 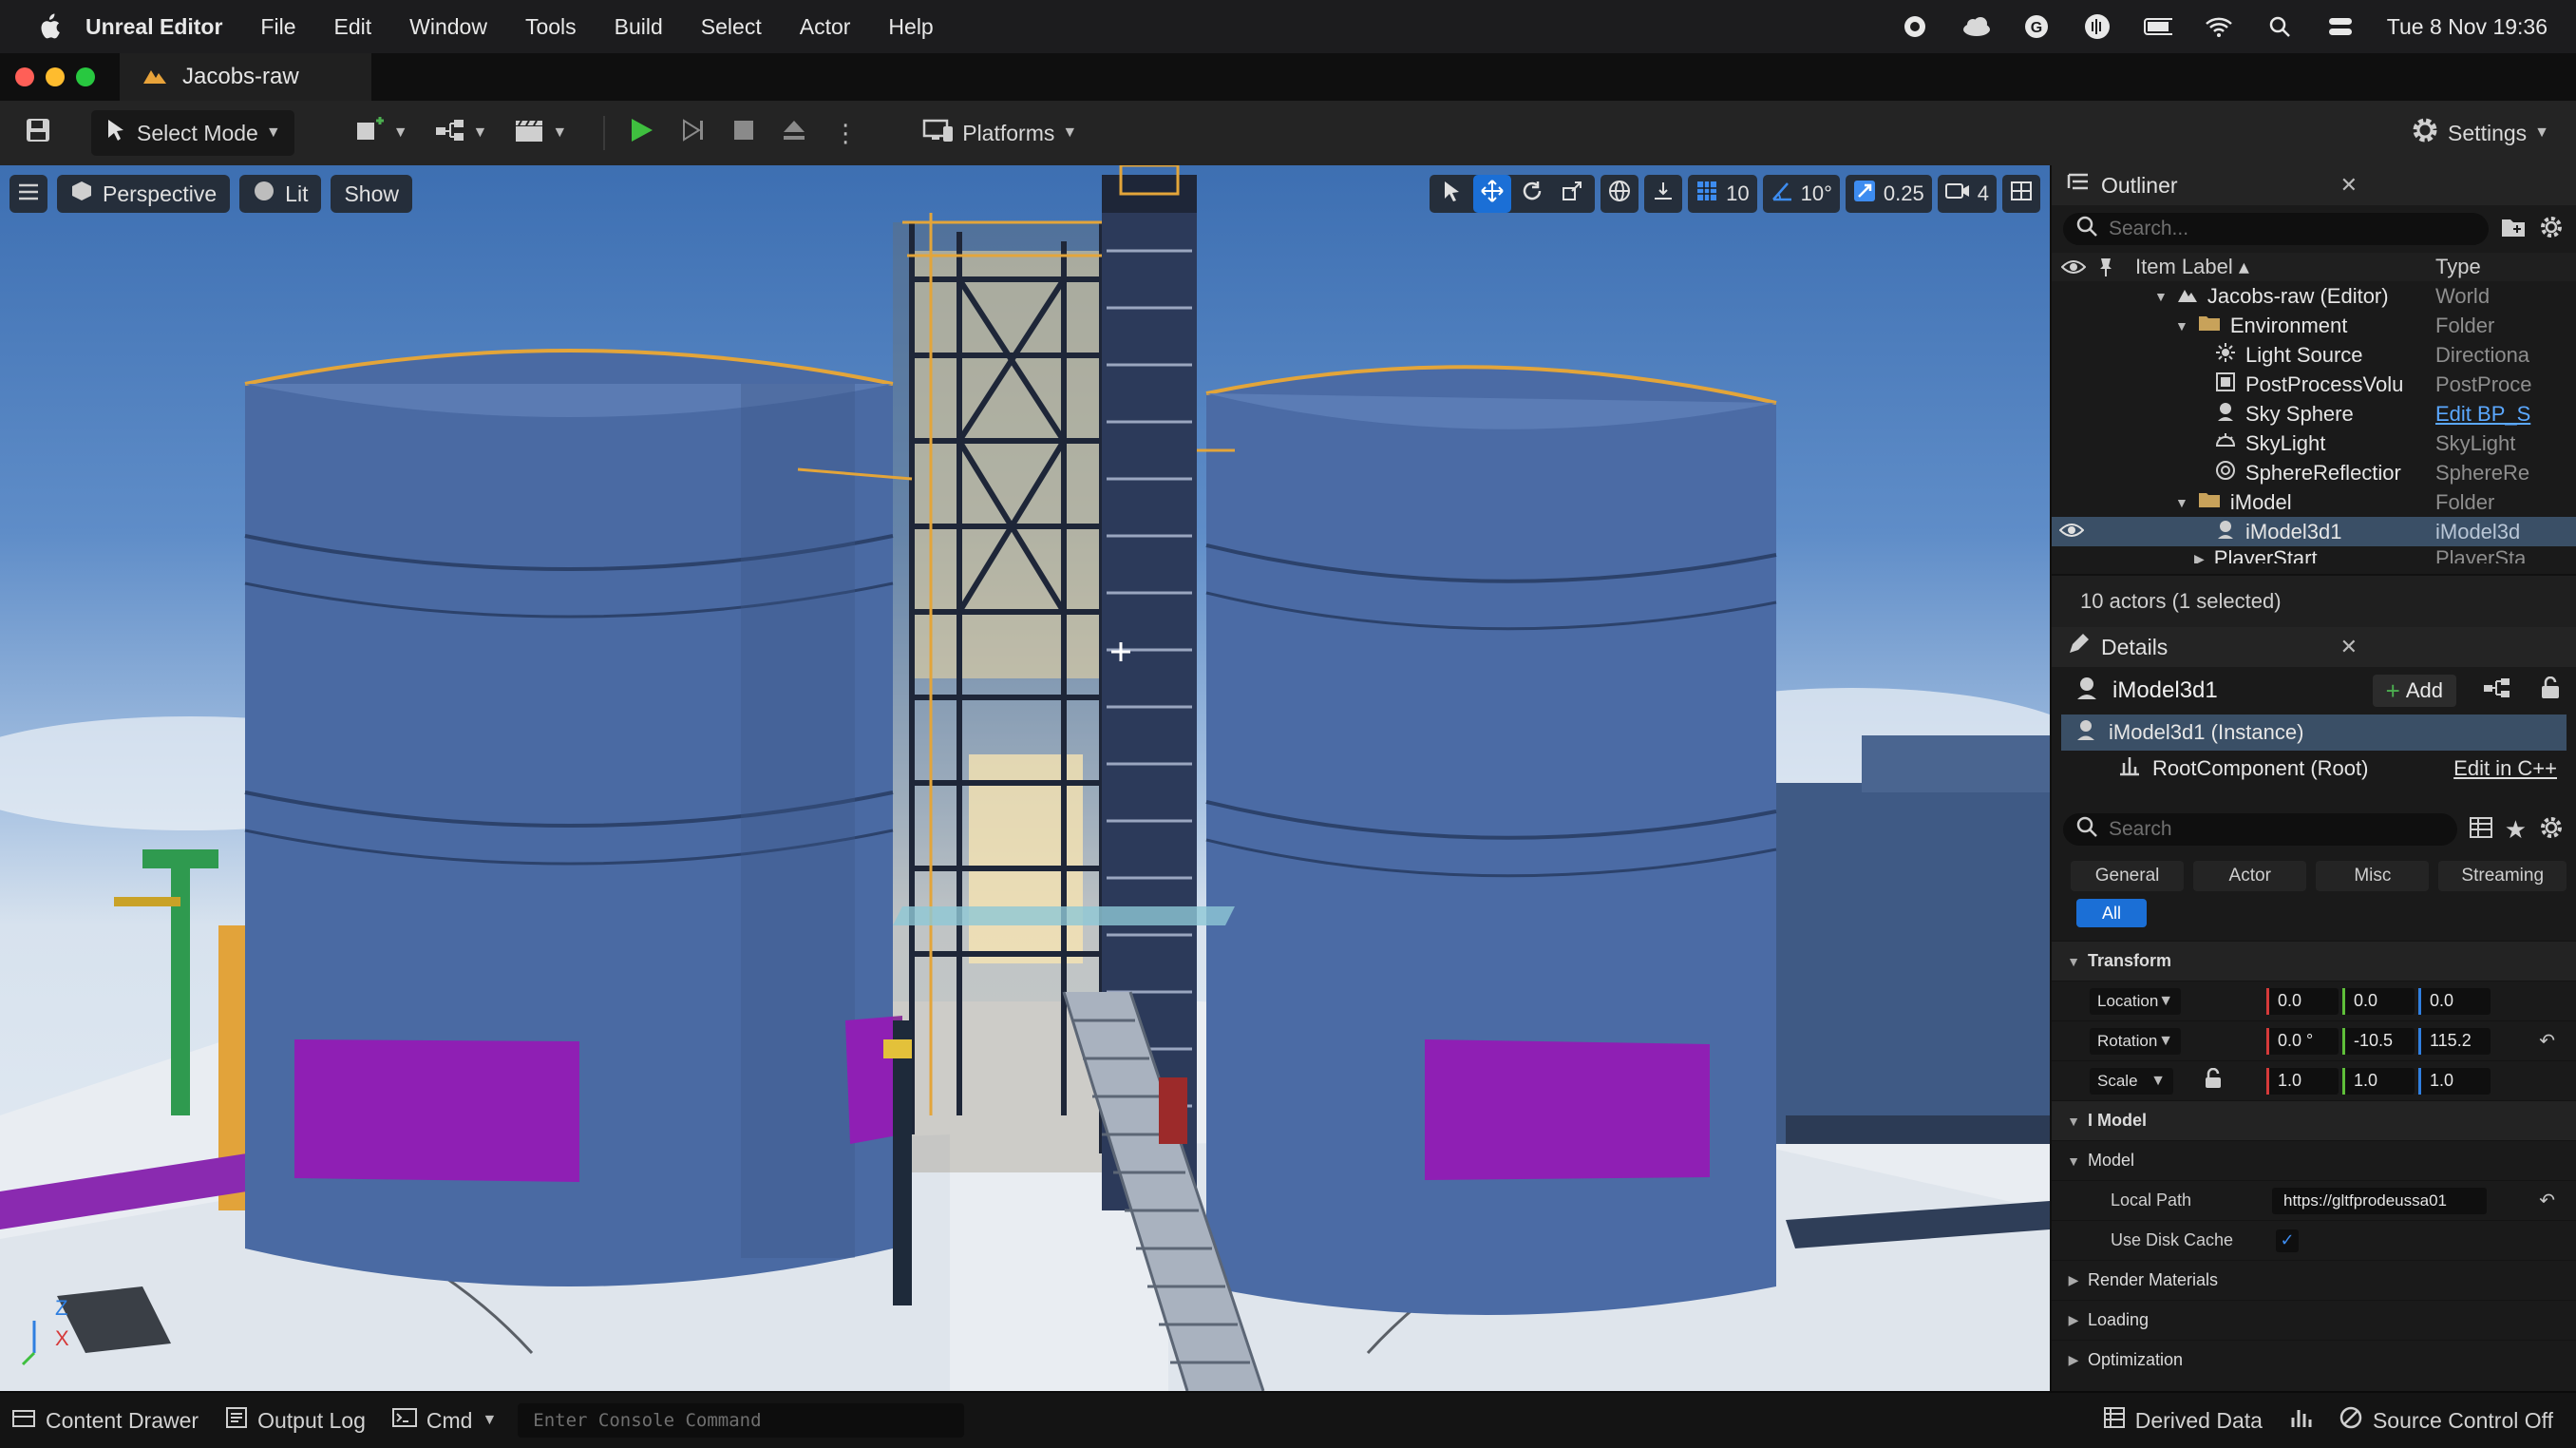 I want to click on select-tool-button, so click(x=1452, y=194).